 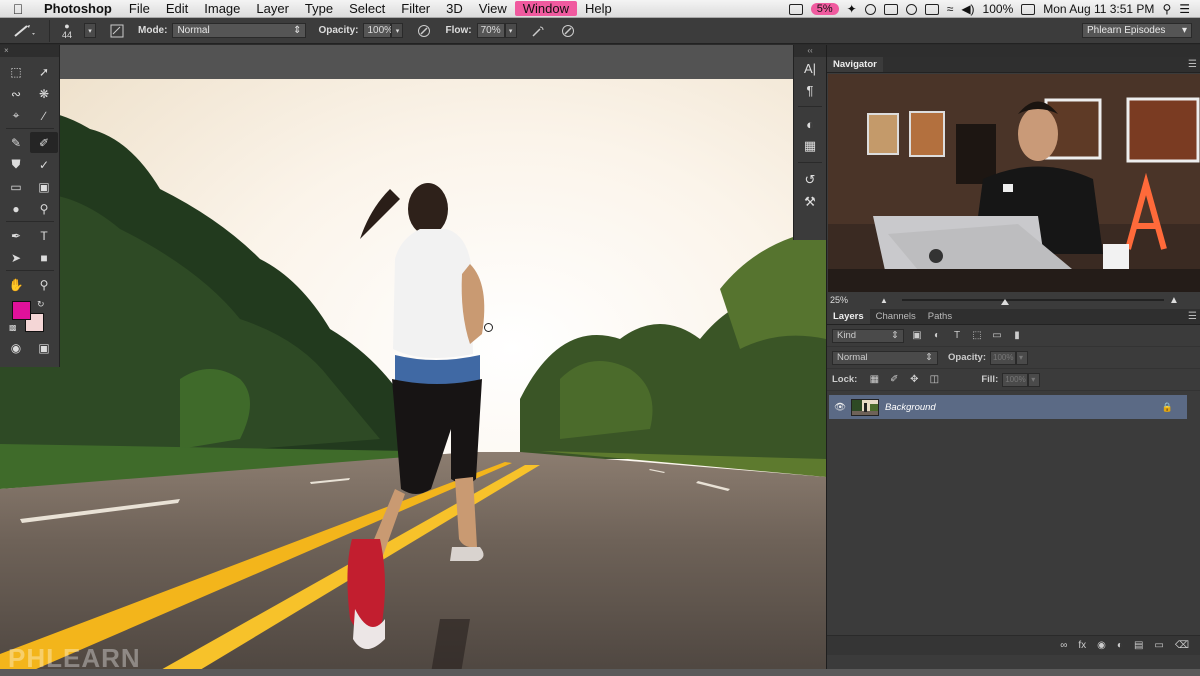 What do you see at coordinates (967, 9) in the screenshot?
I see `volume-icon: ◀)` at bounding box center [967, 9].